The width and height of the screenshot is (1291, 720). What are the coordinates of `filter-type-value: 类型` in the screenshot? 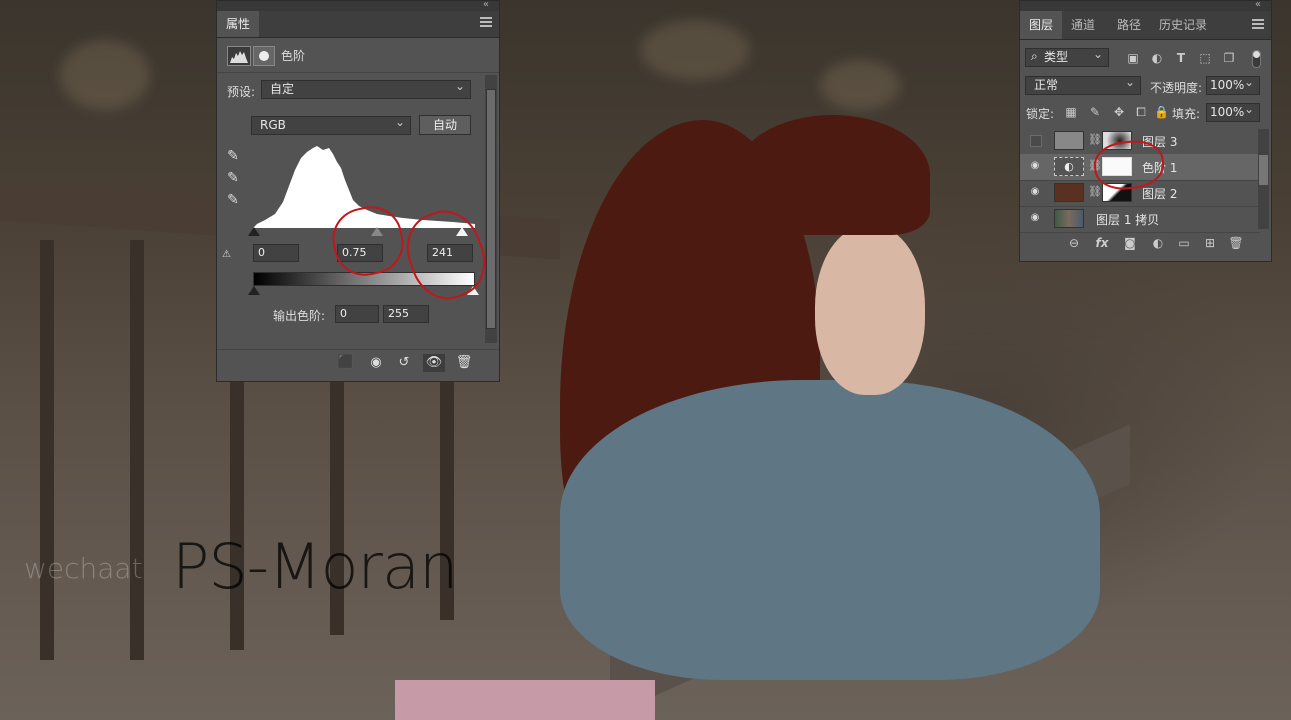 It's located at (1056, 57).